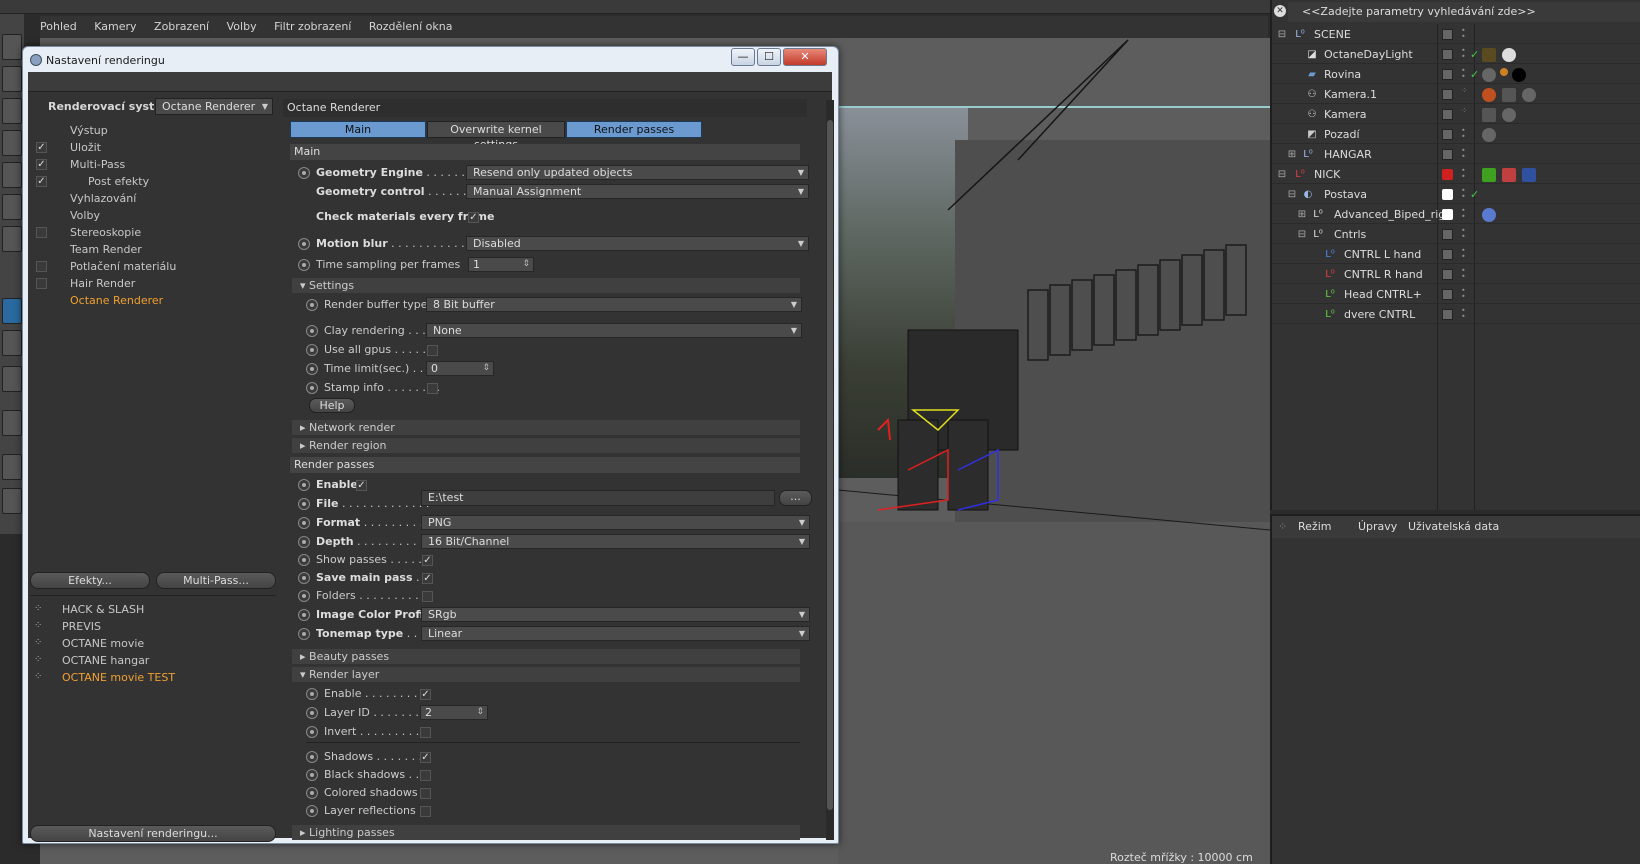 The height and width of the screenshot is (864, 1640). Describe the element at coordinates (12, 467) in the screenshot. I see `tool-lock-icon` at that location.